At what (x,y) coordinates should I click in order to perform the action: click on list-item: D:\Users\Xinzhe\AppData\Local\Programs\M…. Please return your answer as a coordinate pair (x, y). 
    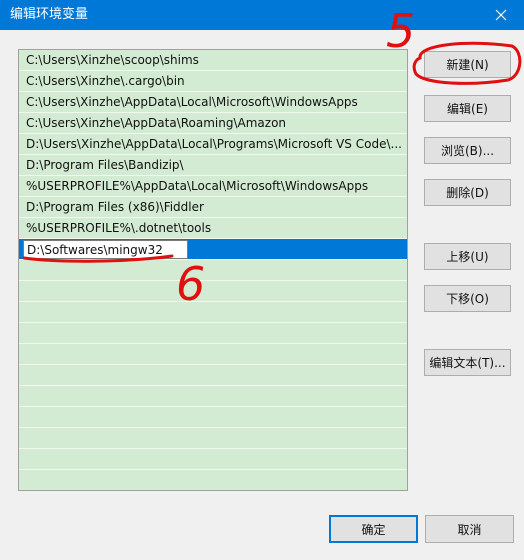
    Looking at the image, I should click on (213, 144).